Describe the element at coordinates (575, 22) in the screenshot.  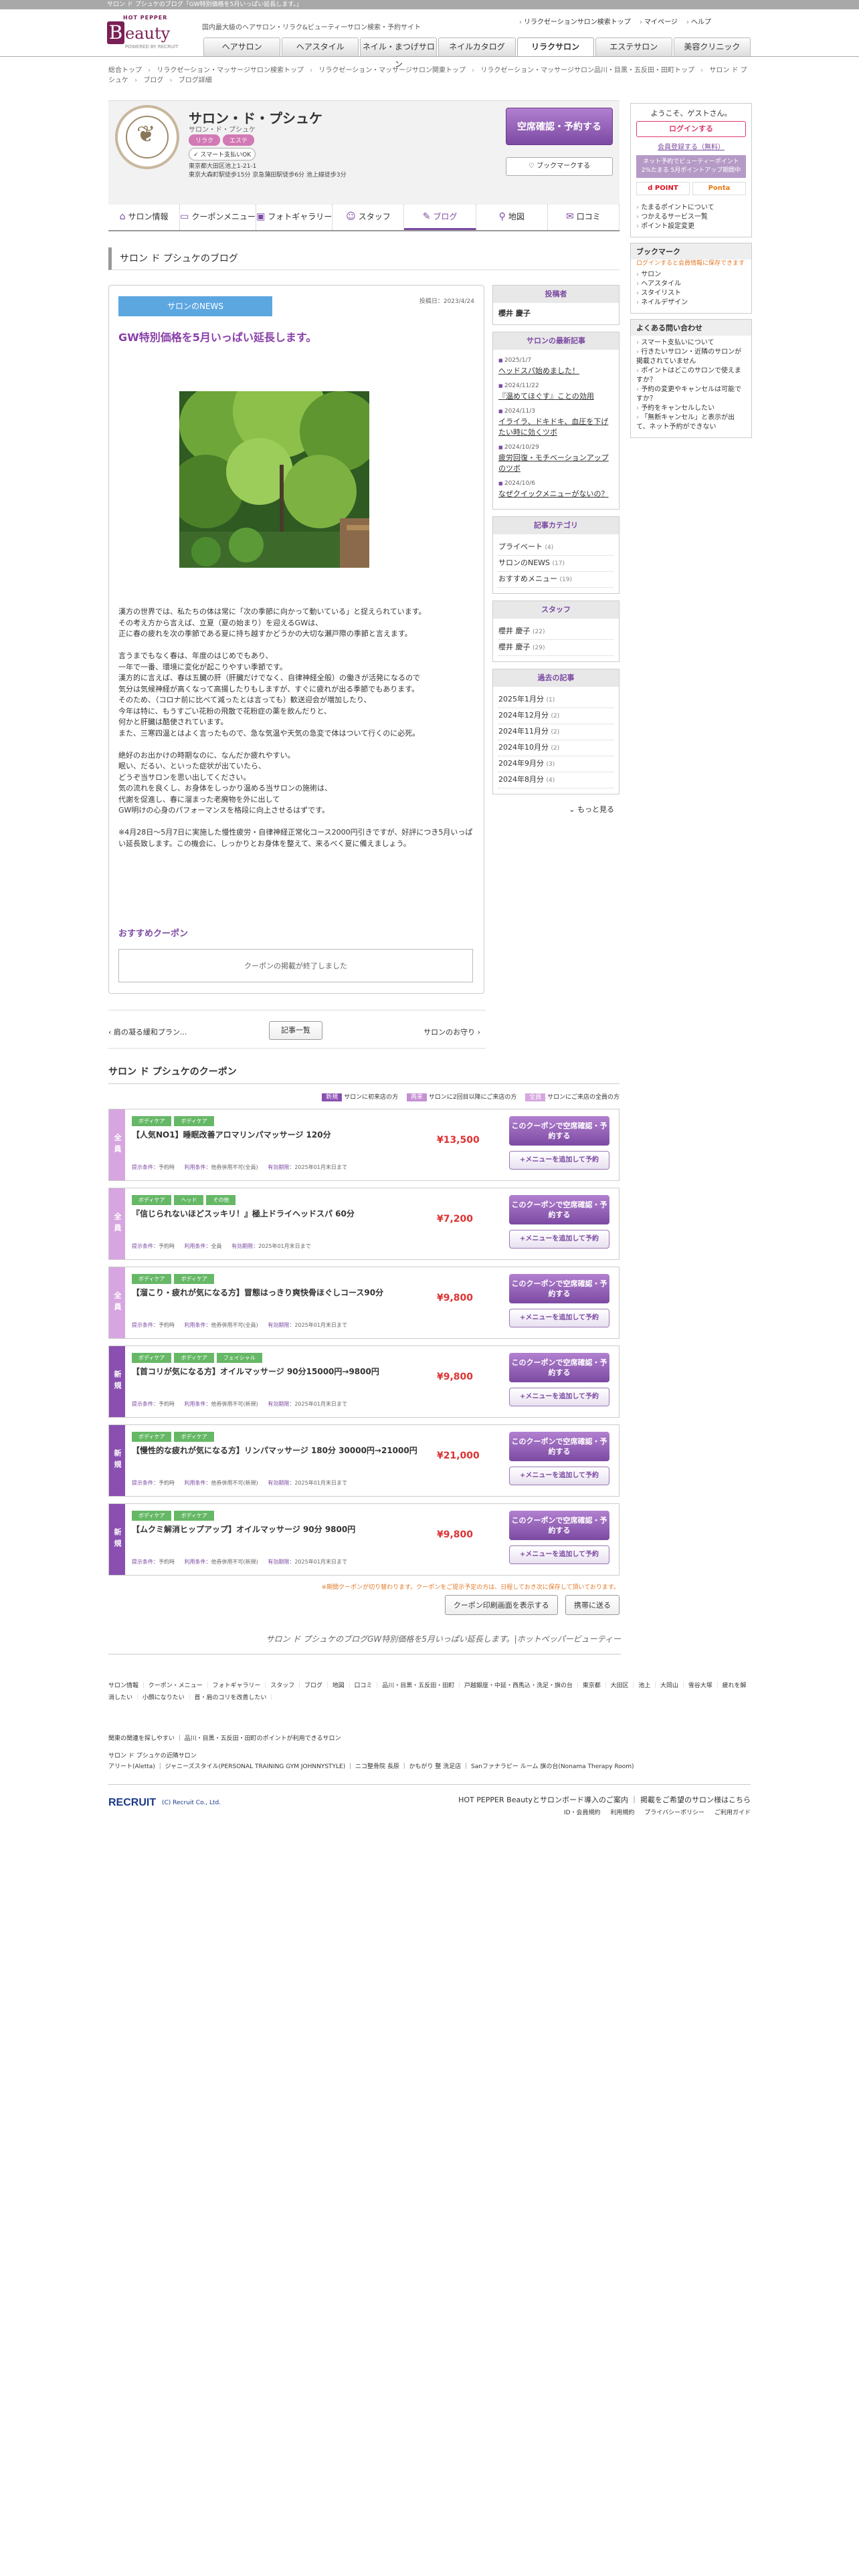
I see `relax-top-link: リラクゼーションサロン検索トップ` at that location.